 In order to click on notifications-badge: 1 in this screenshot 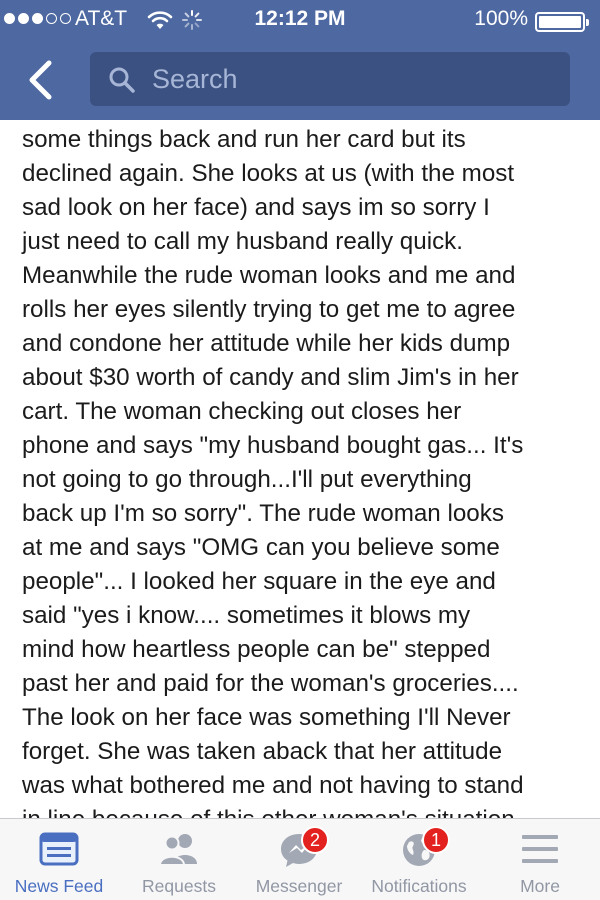, I will do `click(436, 840)`.